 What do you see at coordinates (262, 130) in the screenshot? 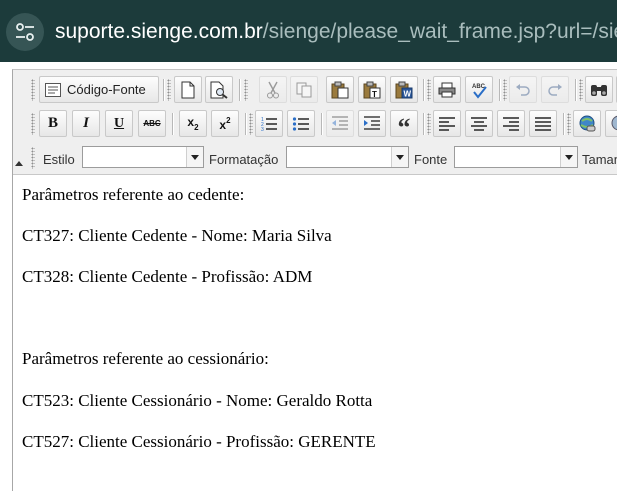
I see `svg-text: 3` at bounding box center [262, 130].